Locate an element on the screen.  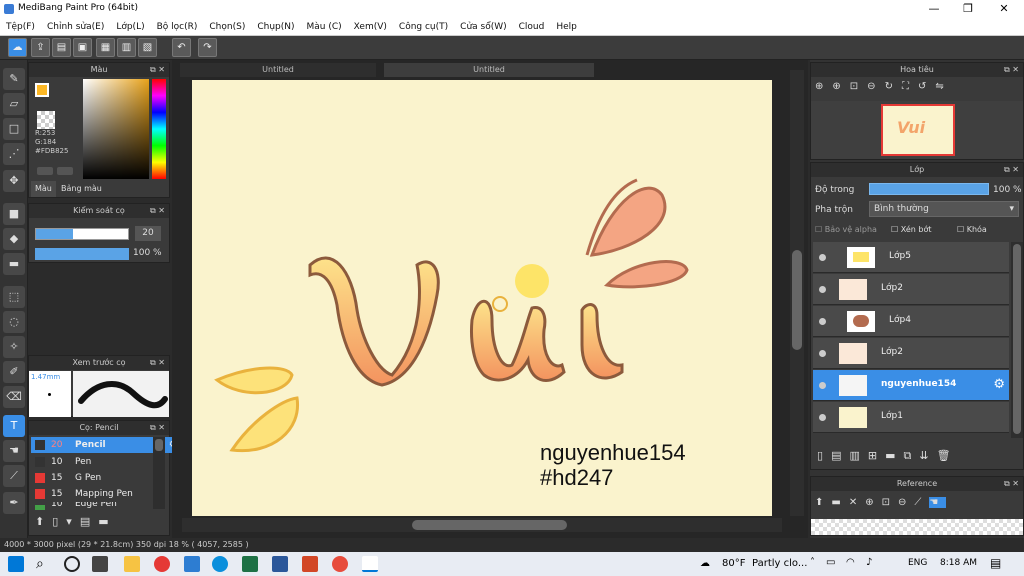
primary-color-swatch is located at coordinates (42, 90).